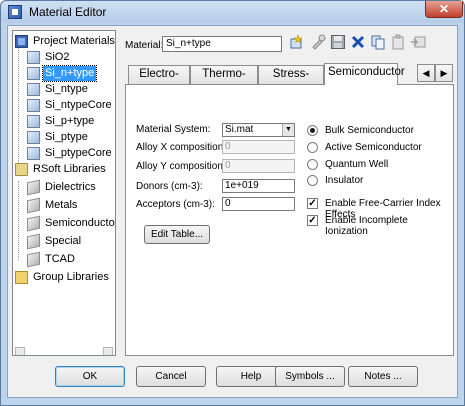 The height and width of the screenshot is (406, 465). What do you see at coordinates (364, 74) in the screenshot?
I see `tab-semiconductor: Semiconductor` at bounding box center [364, 74].